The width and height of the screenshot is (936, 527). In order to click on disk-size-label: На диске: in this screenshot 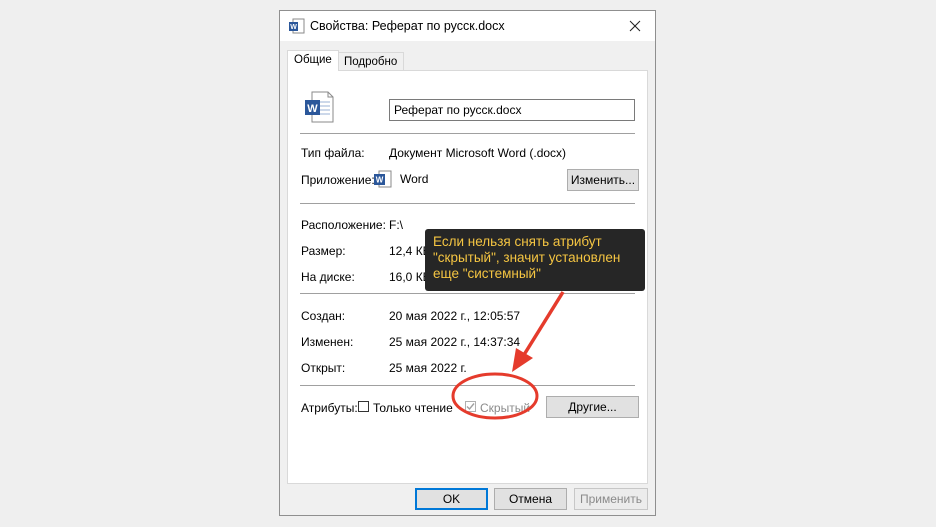, I will do `click(328, 277)`.